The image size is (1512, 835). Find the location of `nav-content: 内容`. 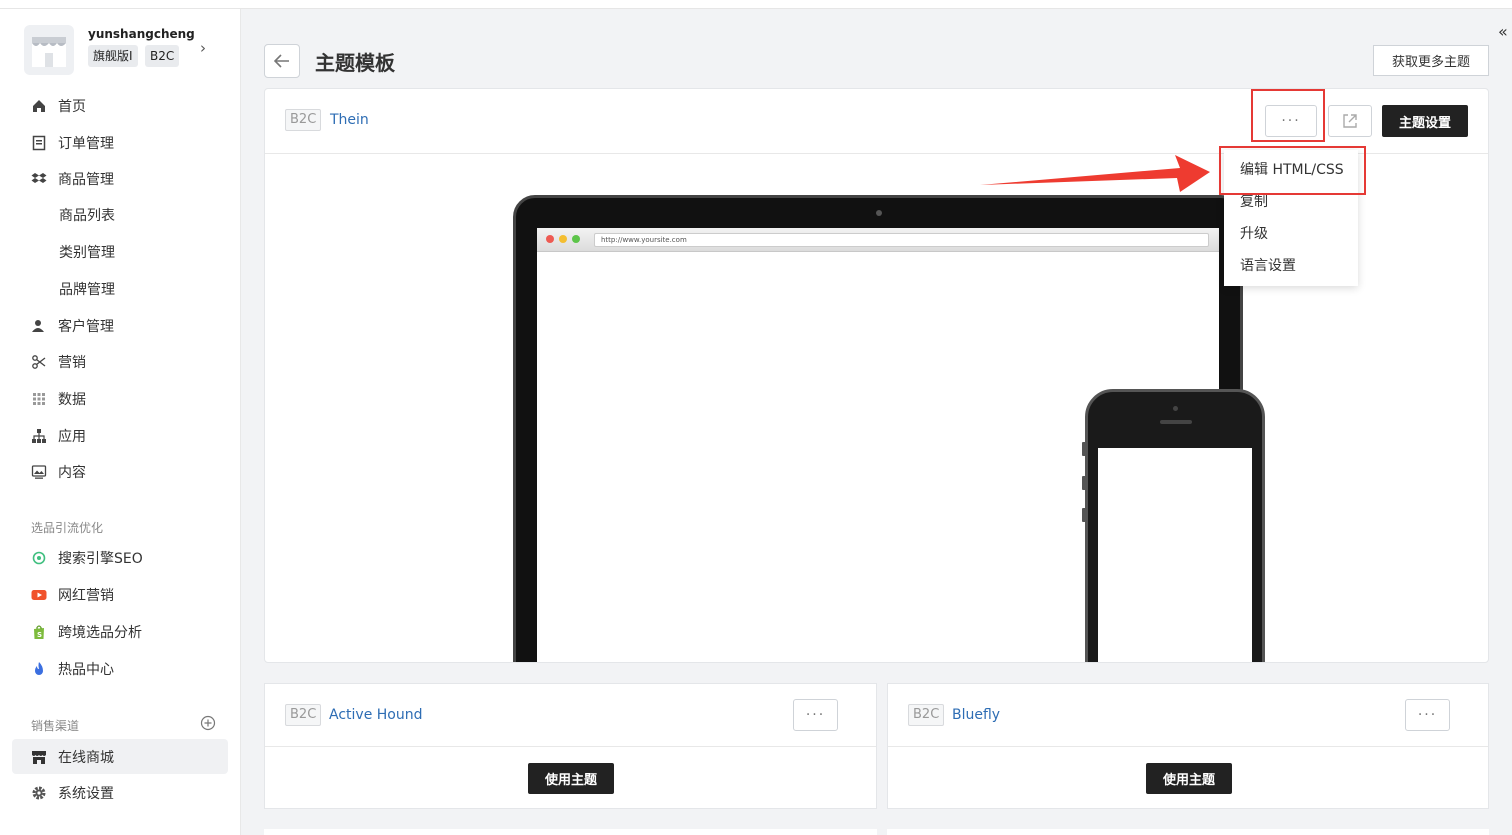

nav-content: 内容 is located at coordinates (58, 472).